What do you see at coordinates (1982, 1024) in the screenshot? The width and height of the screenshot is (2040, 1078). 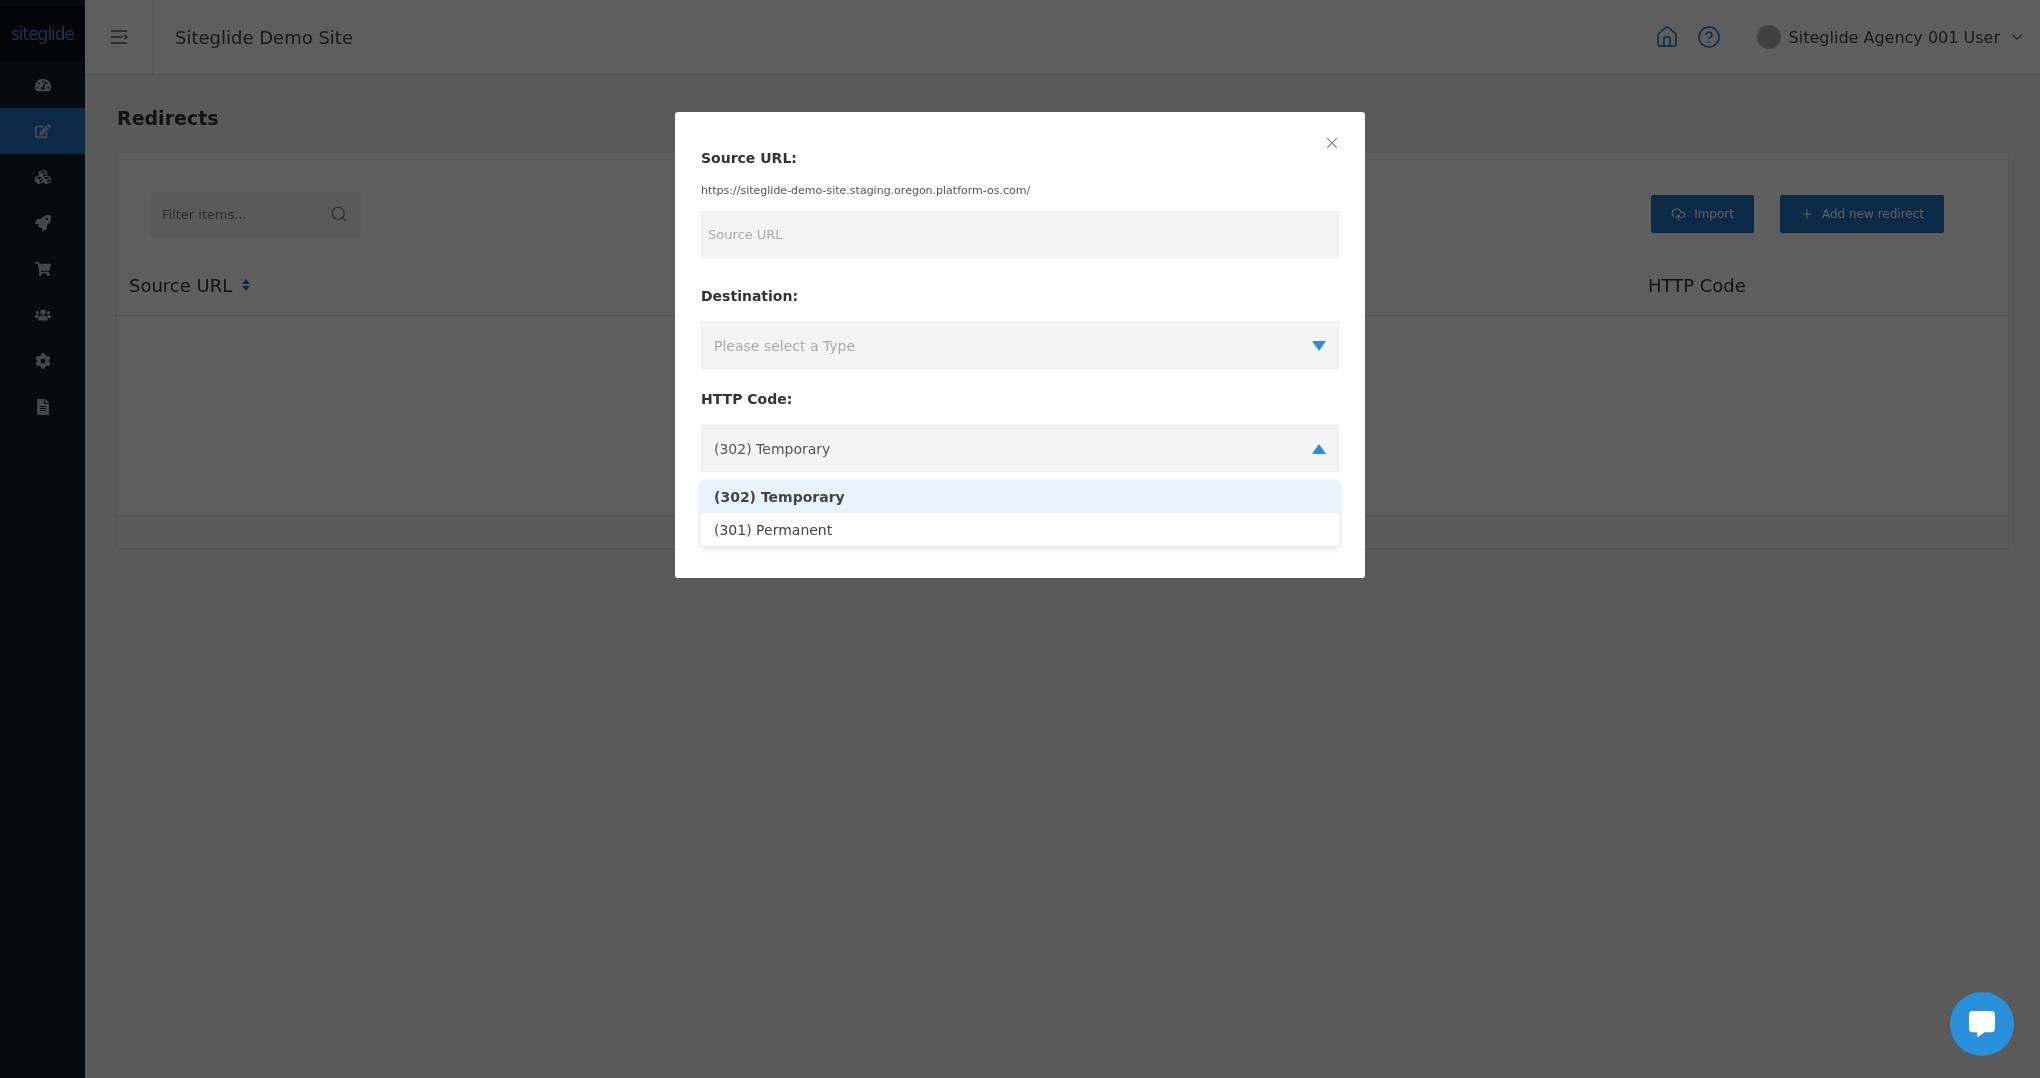 I see `chat-icon` at bounding box center [1982, 1024].